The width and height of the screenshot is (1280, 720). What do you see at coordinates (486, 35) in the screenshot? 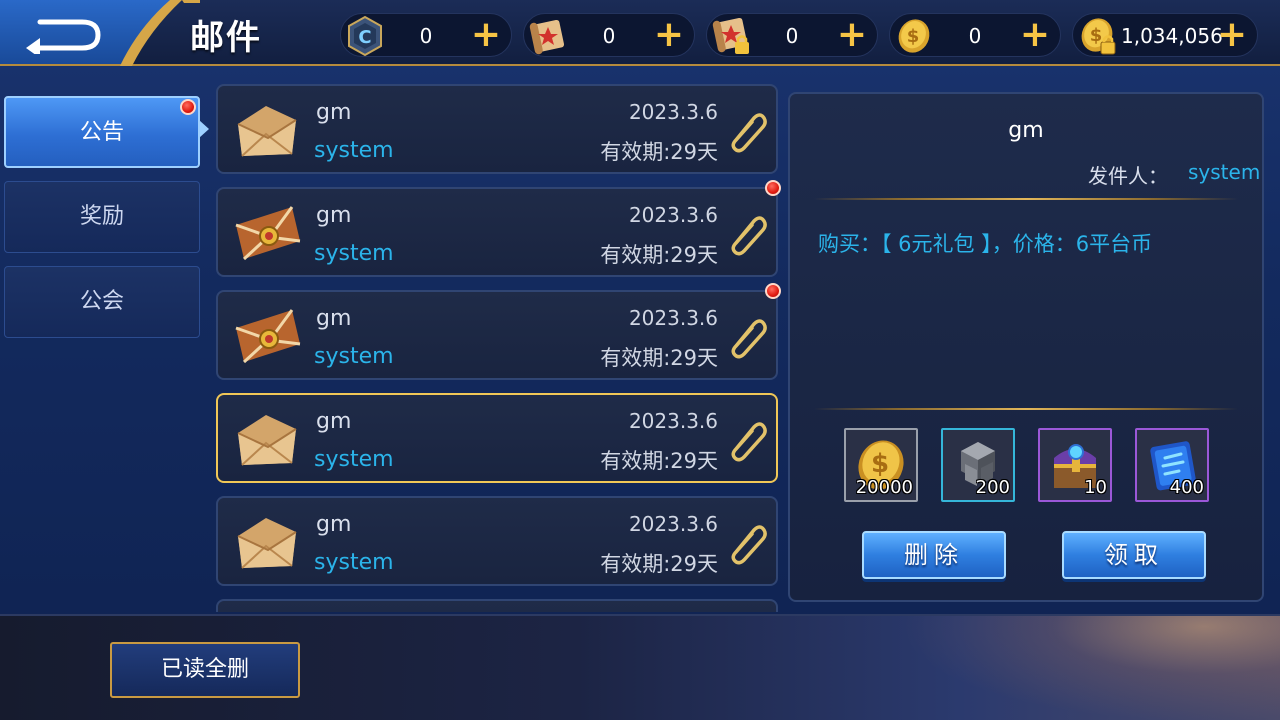
I see `add-c-token-button: +` at bounding box center [486, 35].